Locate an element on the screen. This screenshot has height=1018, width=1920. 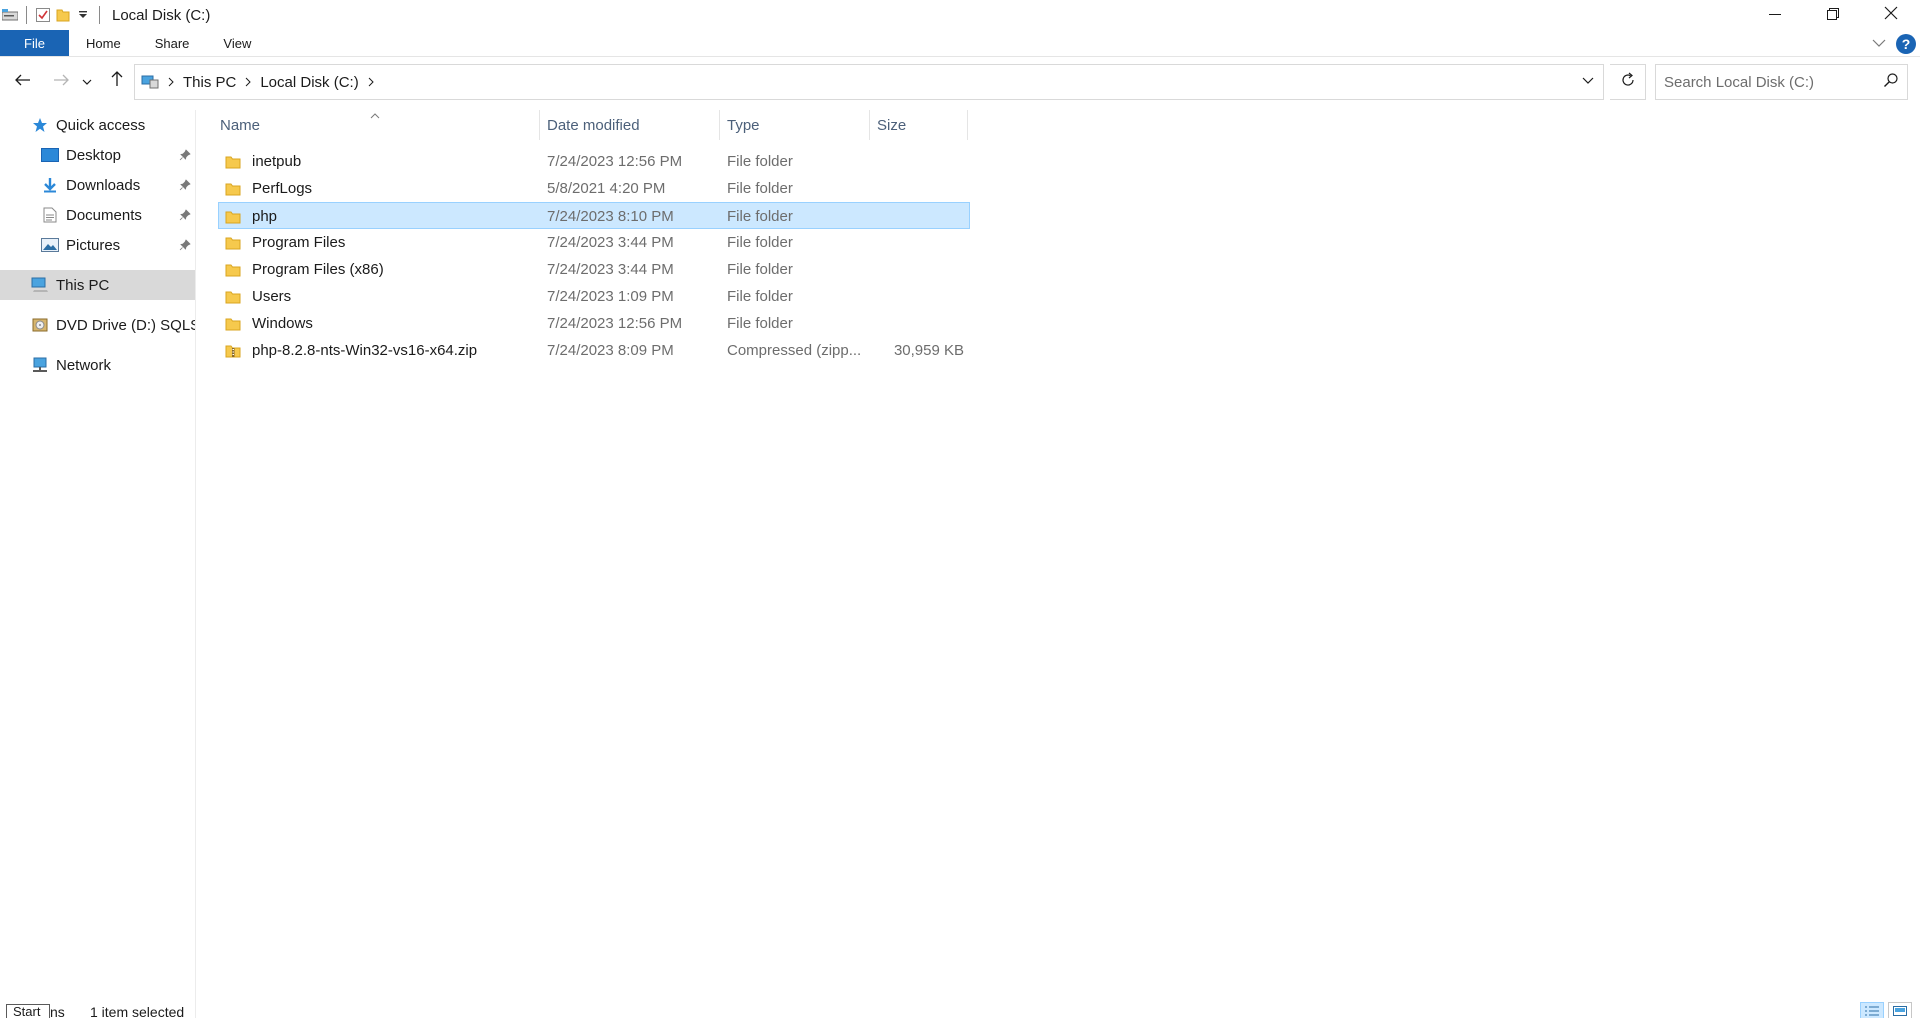
computer-icon is located at coordinates (40, 285).